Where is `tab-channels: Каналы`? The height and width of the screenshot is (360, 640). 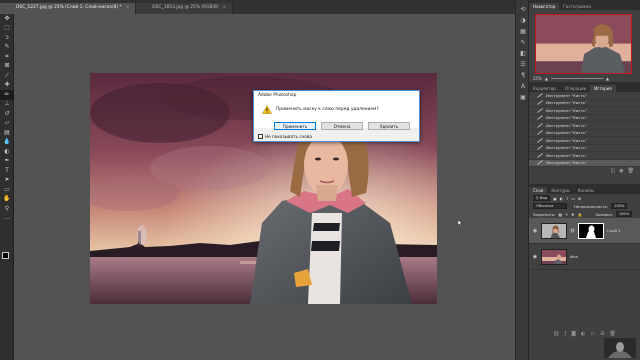
tab-channels: Каналы is located at coordinates (586, 190).